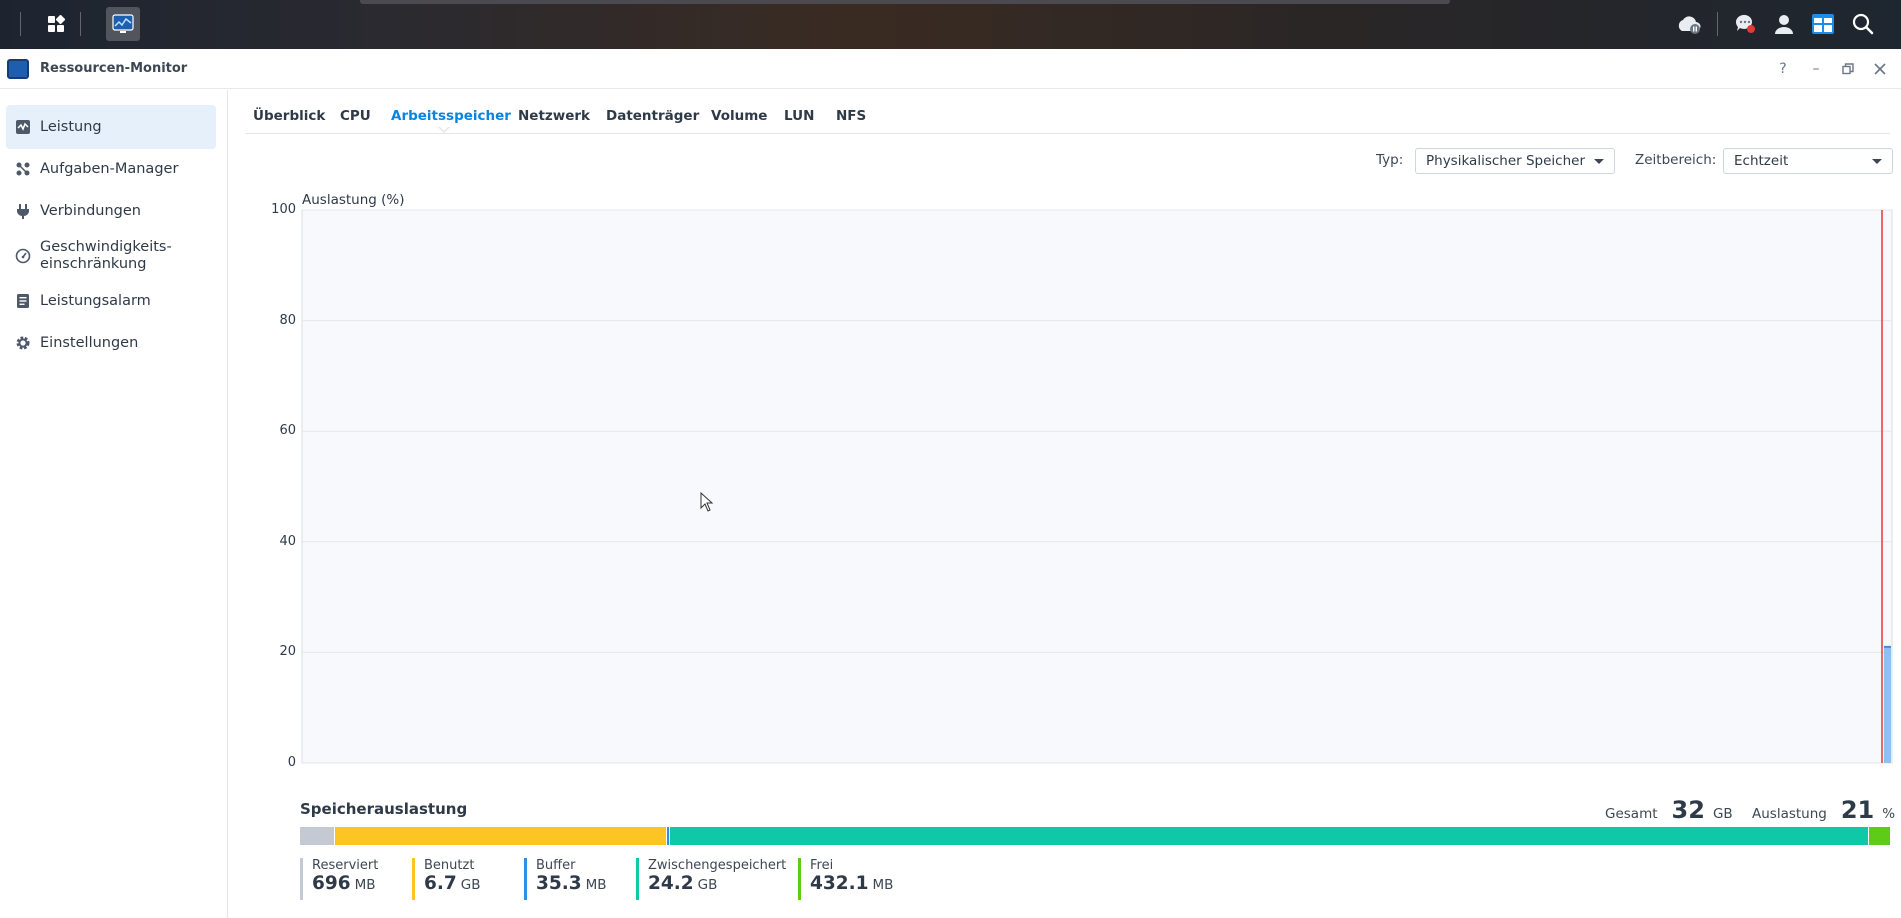 The height and width of the screenshot is (918, 1901). What do you see at coordinates (839, 883) in the screenshot?
I see `legend-value: 432.1` at bounding box center [839, 883].